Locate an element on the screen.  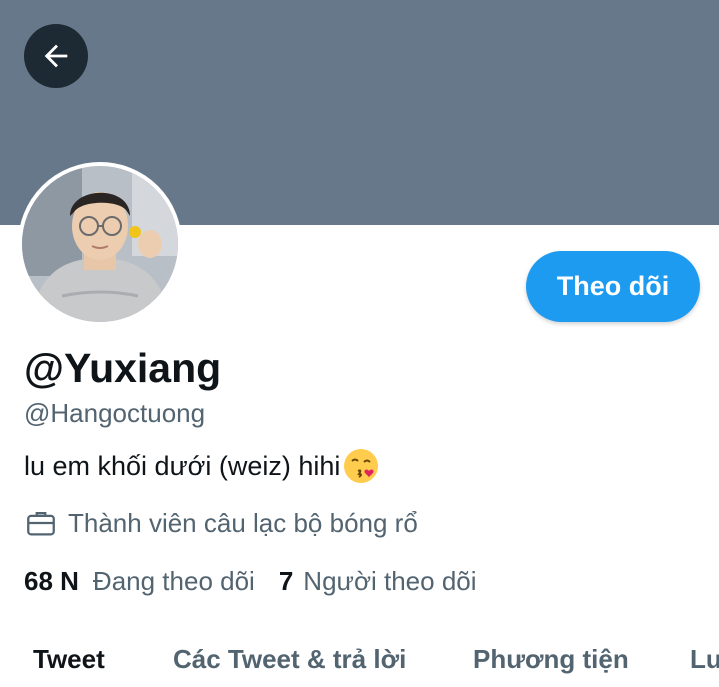
back-button is located at coordinates (56, 56).